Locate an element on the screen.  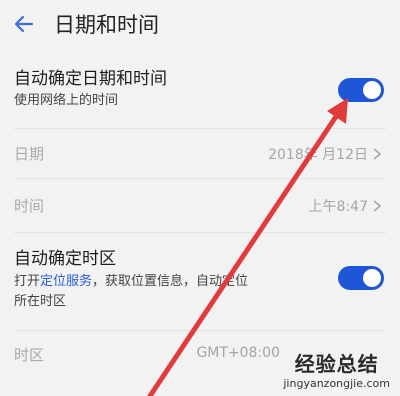
arrow-left-icon is located at coordinates (24, 24).